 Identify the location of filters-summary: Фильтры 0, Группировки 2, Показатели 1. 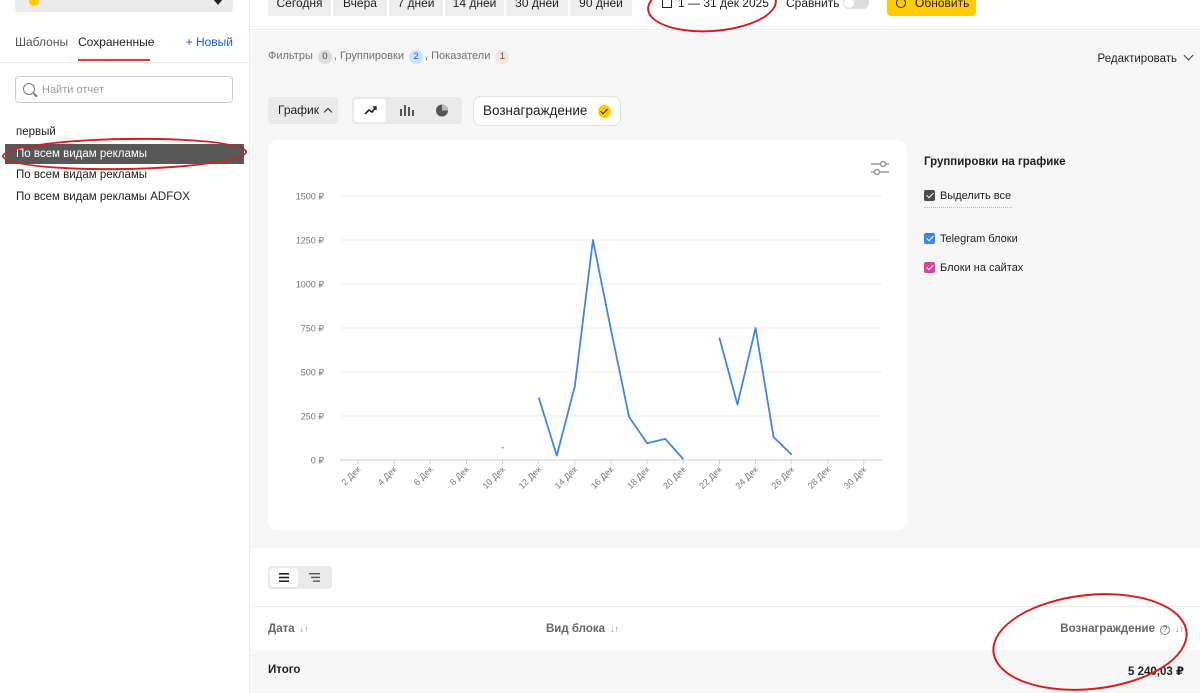
(389, 57).